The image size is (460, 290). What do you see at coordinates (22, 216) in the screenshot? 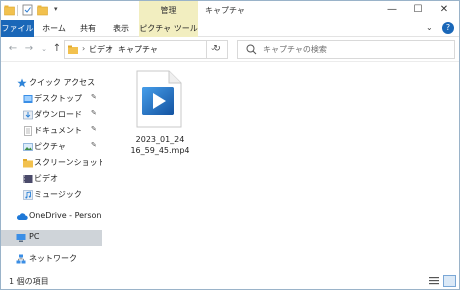
I see `cloud-icon` at bounding box center [22, 216].